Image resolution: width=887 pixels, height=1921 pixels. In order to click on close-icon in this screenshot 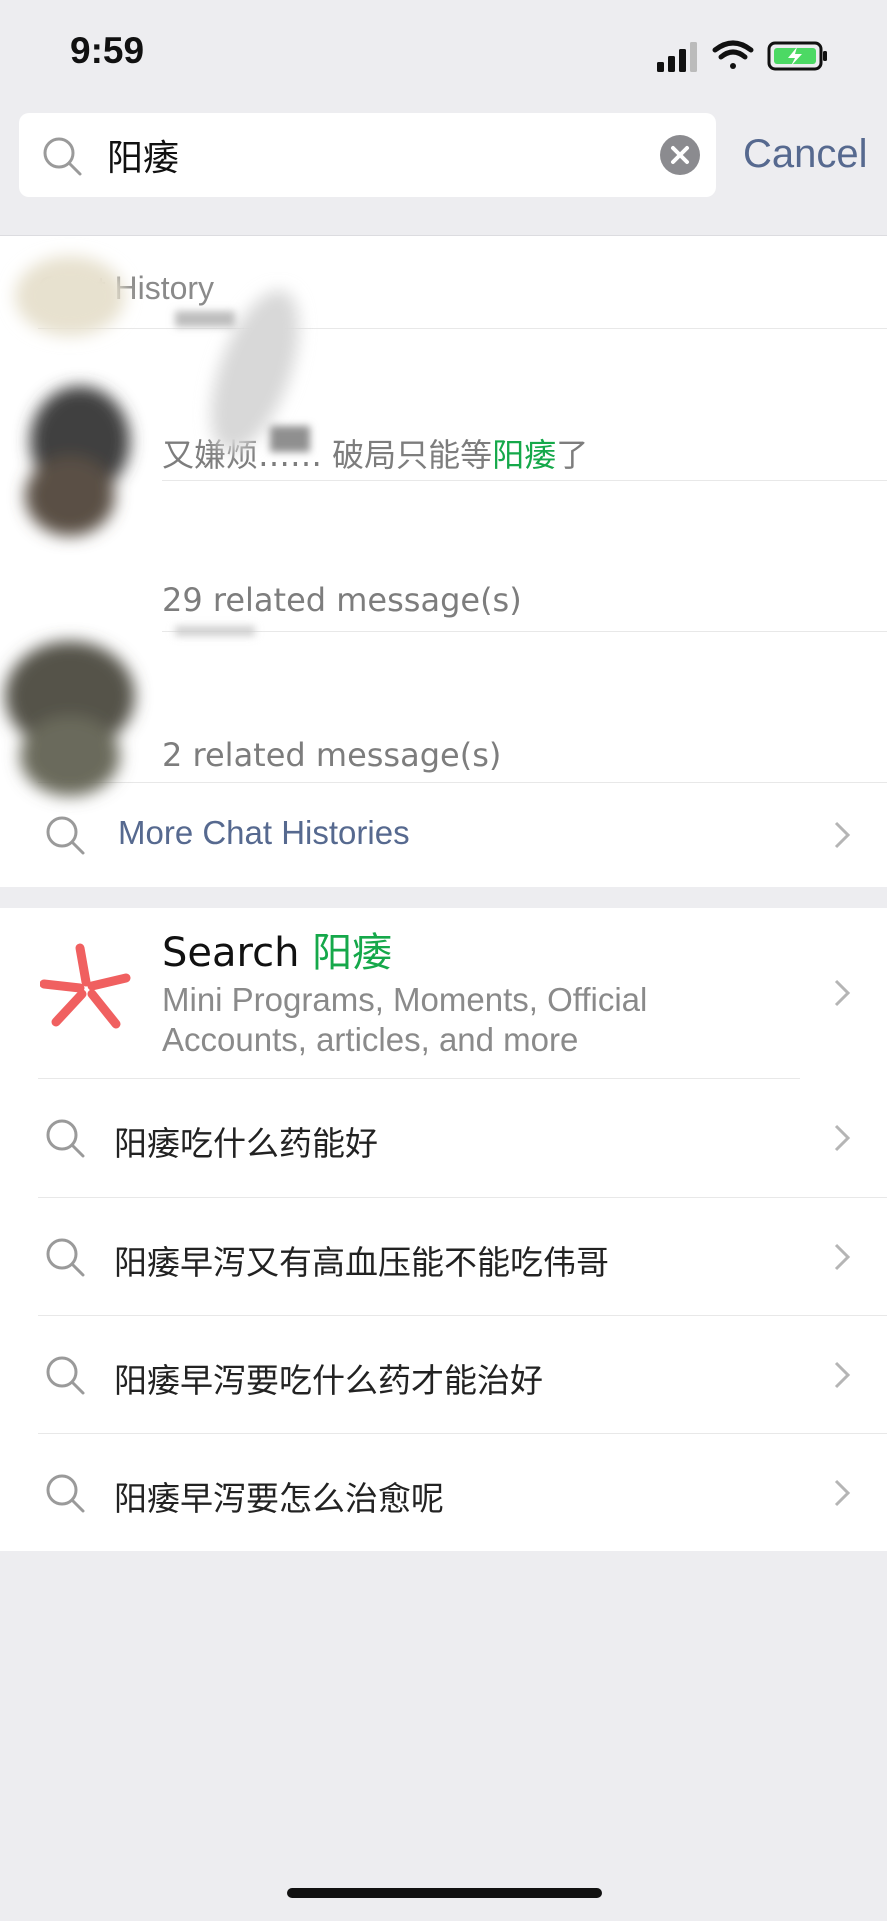, I will do `click(680, 155)`.